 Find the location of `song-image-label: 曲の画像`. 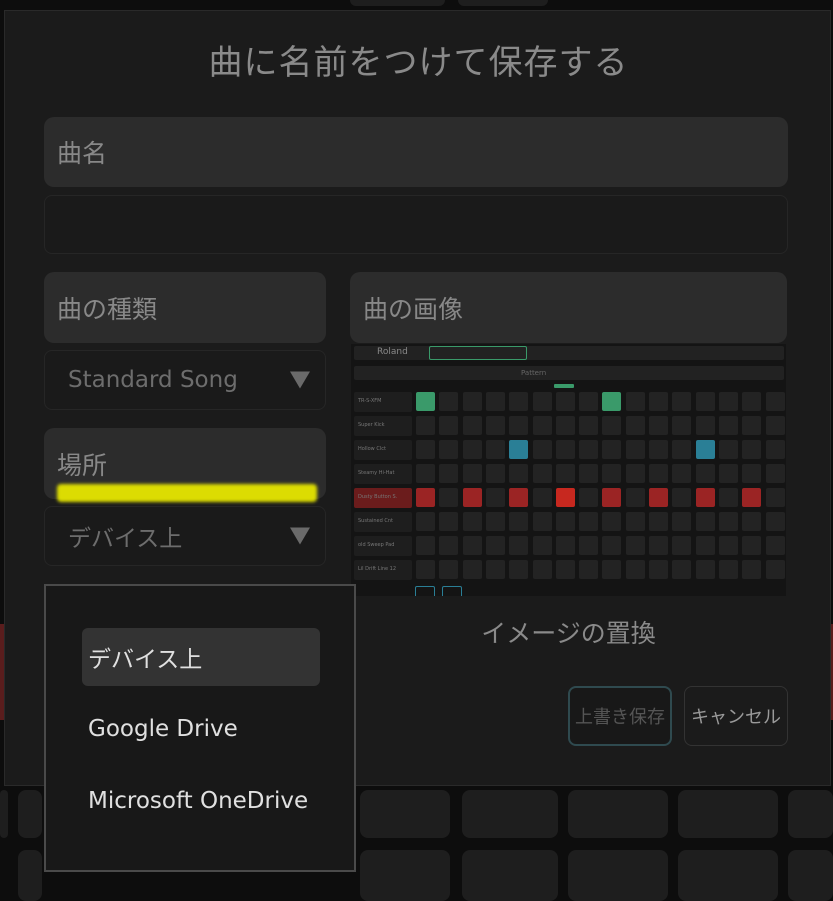

song-image-label: 曲の画像 is located at coordinates (568, 307).